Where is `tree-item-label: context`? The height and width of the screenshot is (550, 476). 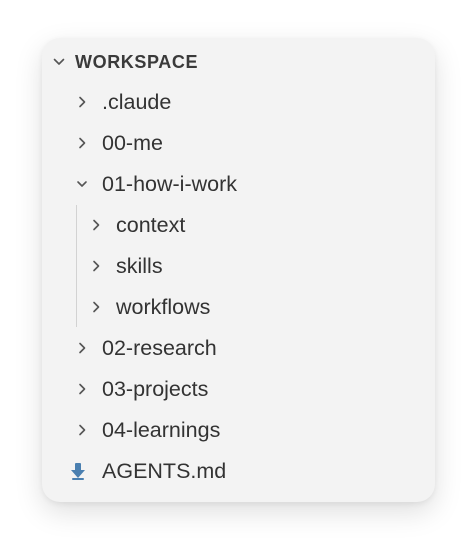
tree-item-label: context is located at coordinates (151, 224).